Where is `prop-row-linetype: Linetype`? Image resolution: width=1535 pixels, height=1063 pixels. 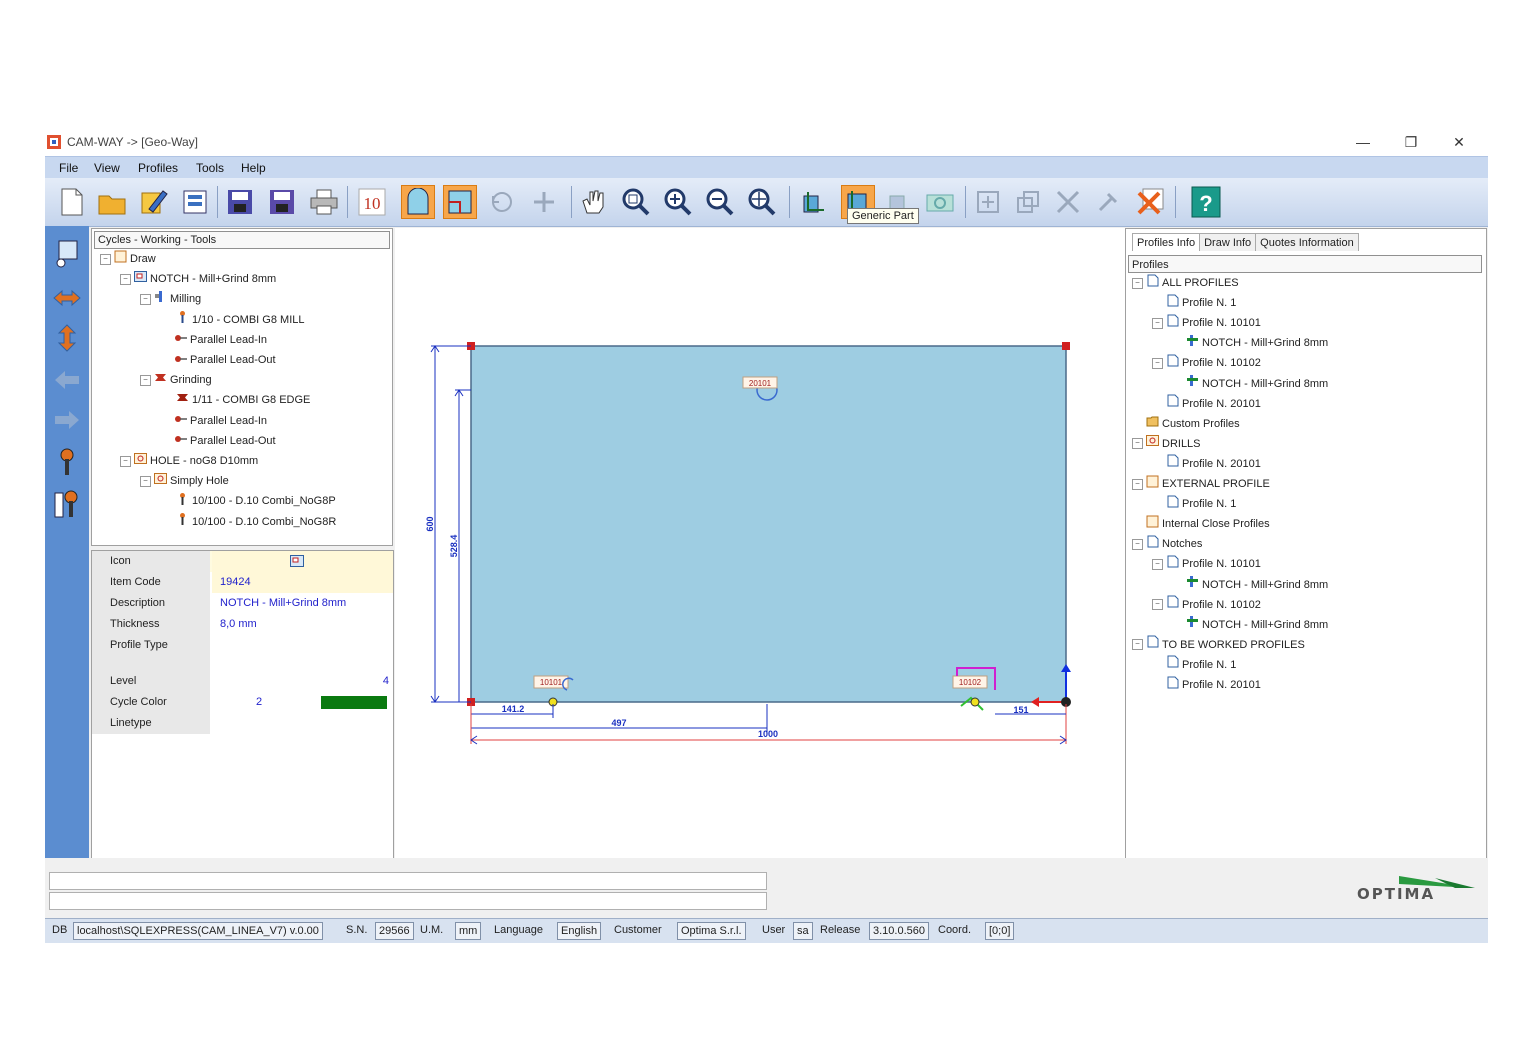 prop-row-linetype: Linetype is located at coordinates (242, 723).